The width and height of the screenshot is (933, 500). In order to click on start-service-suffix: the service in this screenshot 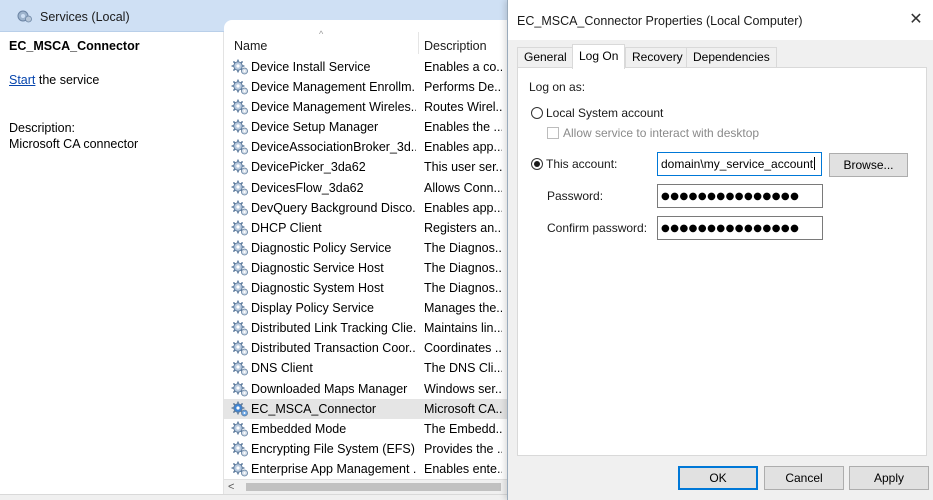, I will do `click(67, 80)`.